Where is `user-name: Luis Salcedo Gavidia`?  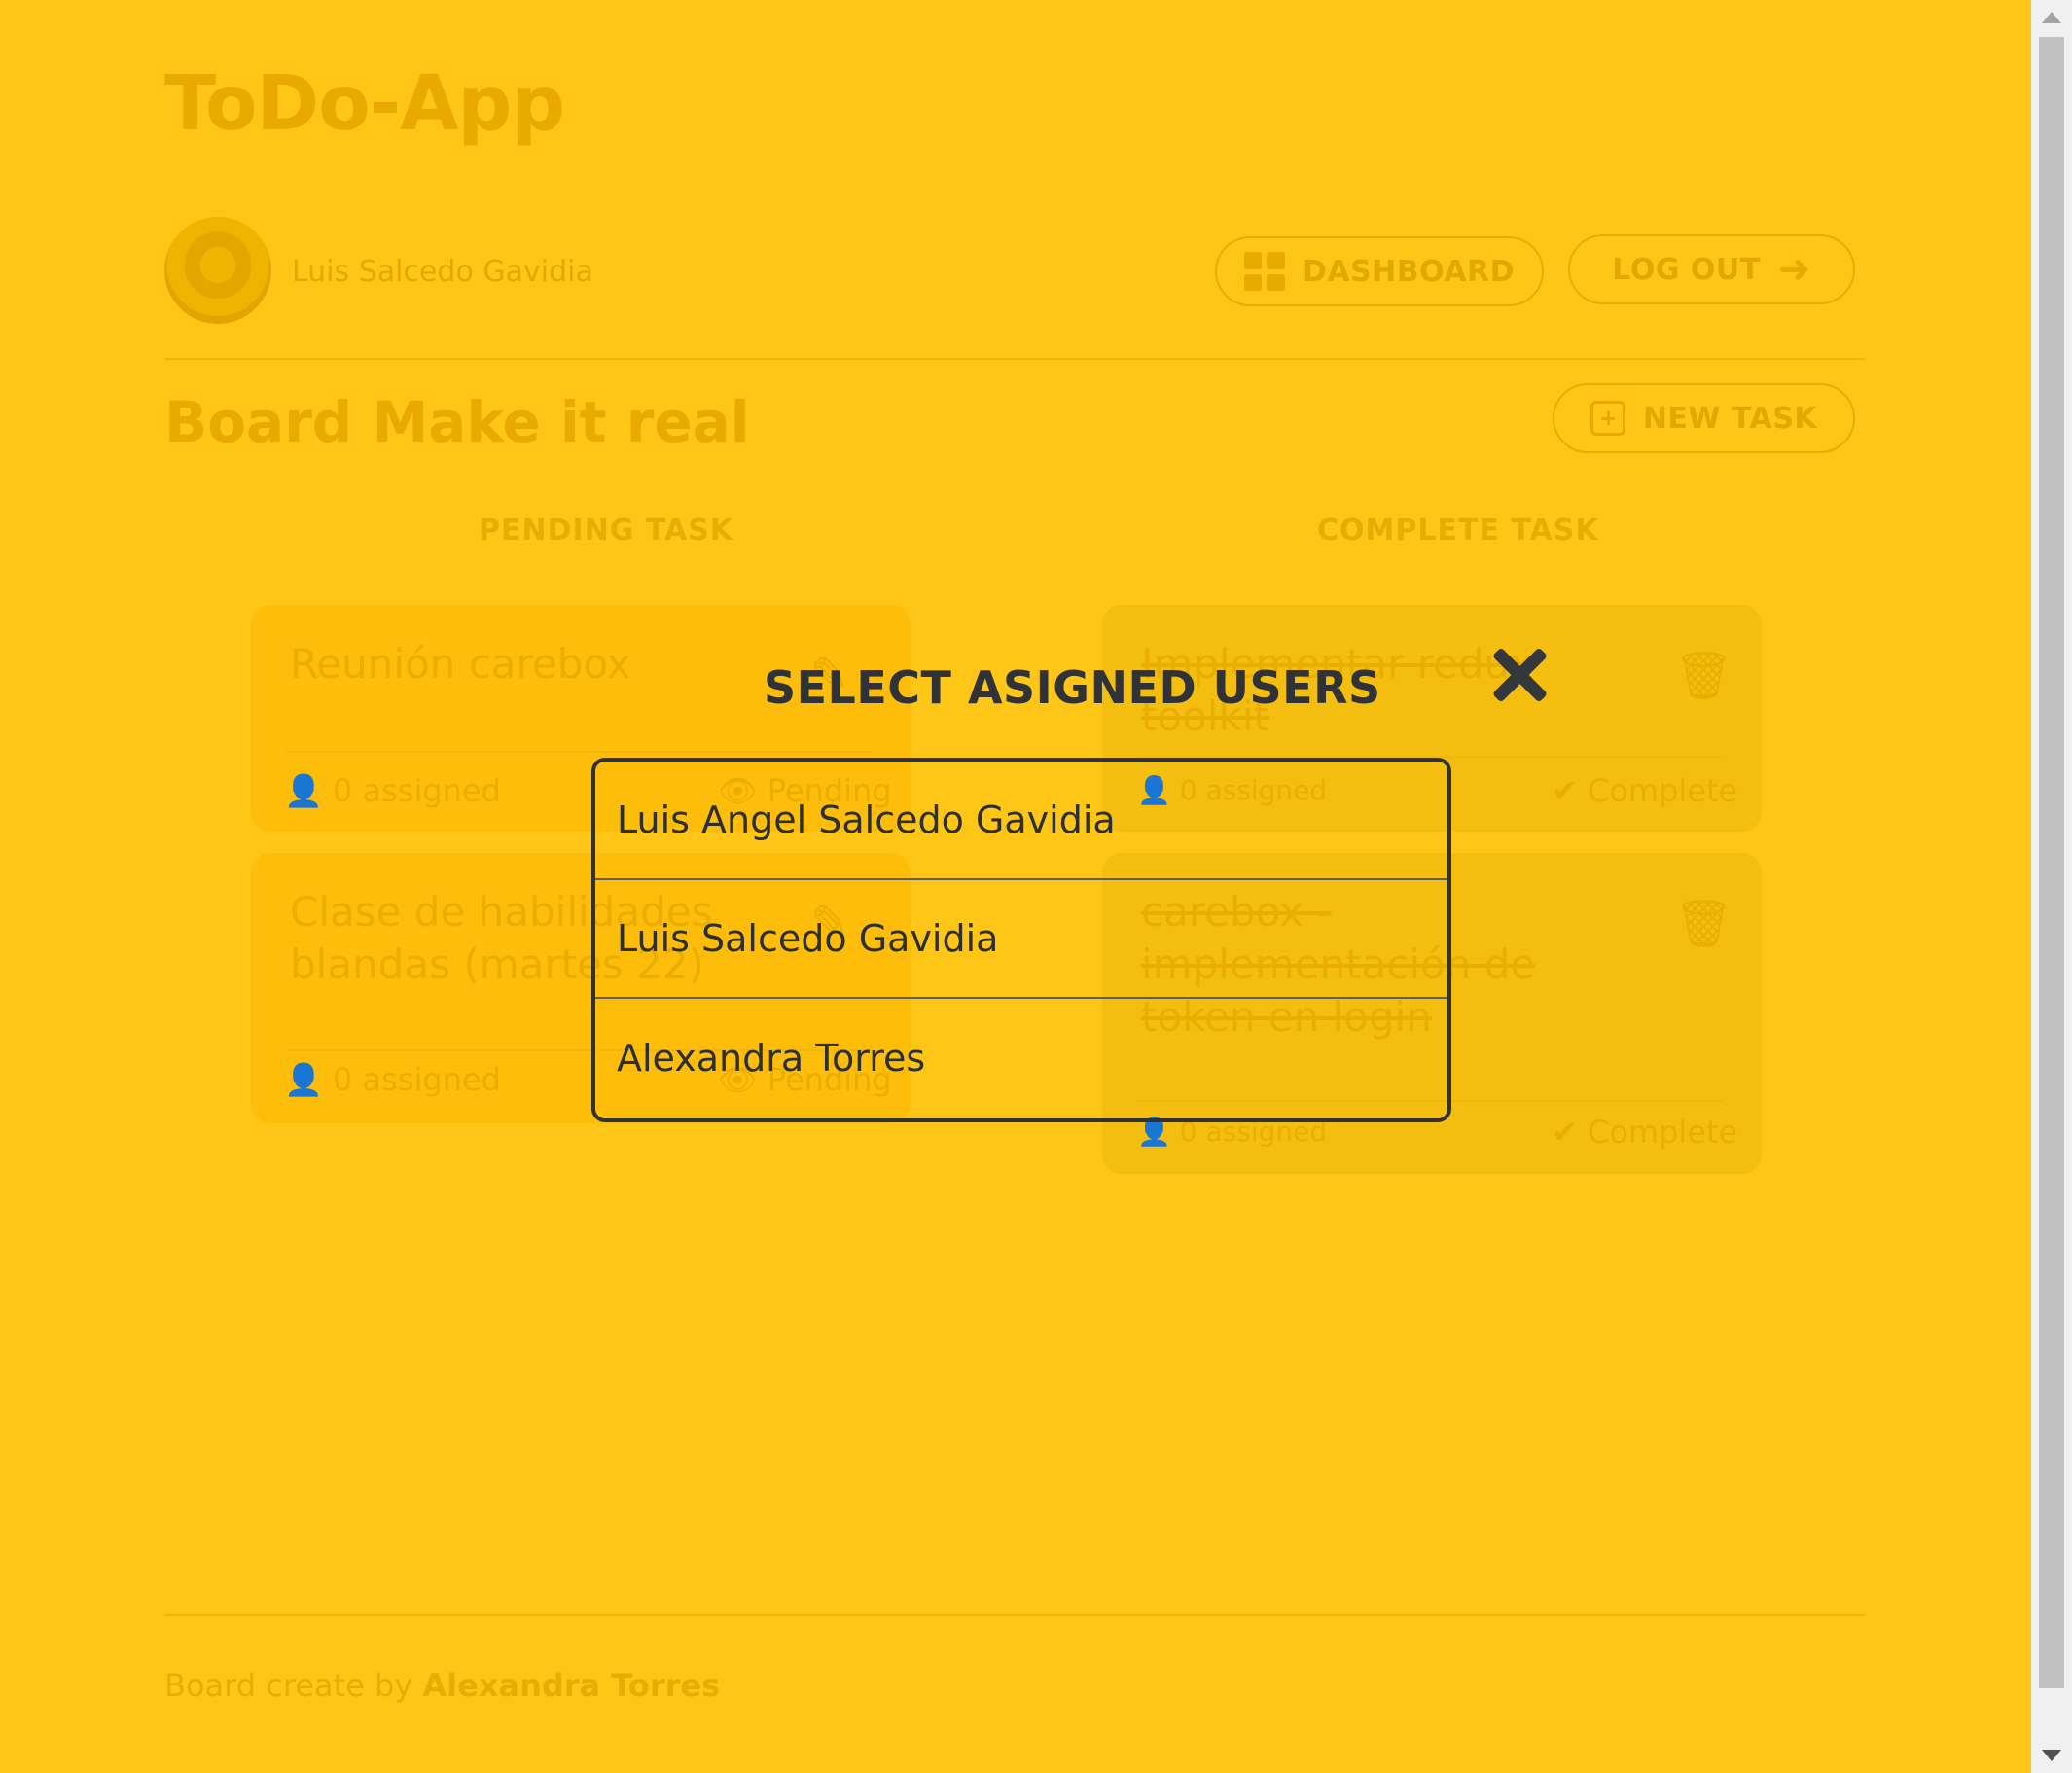 user-name: Luis Salcedo Gavidia is located at coordinates (443, 272).